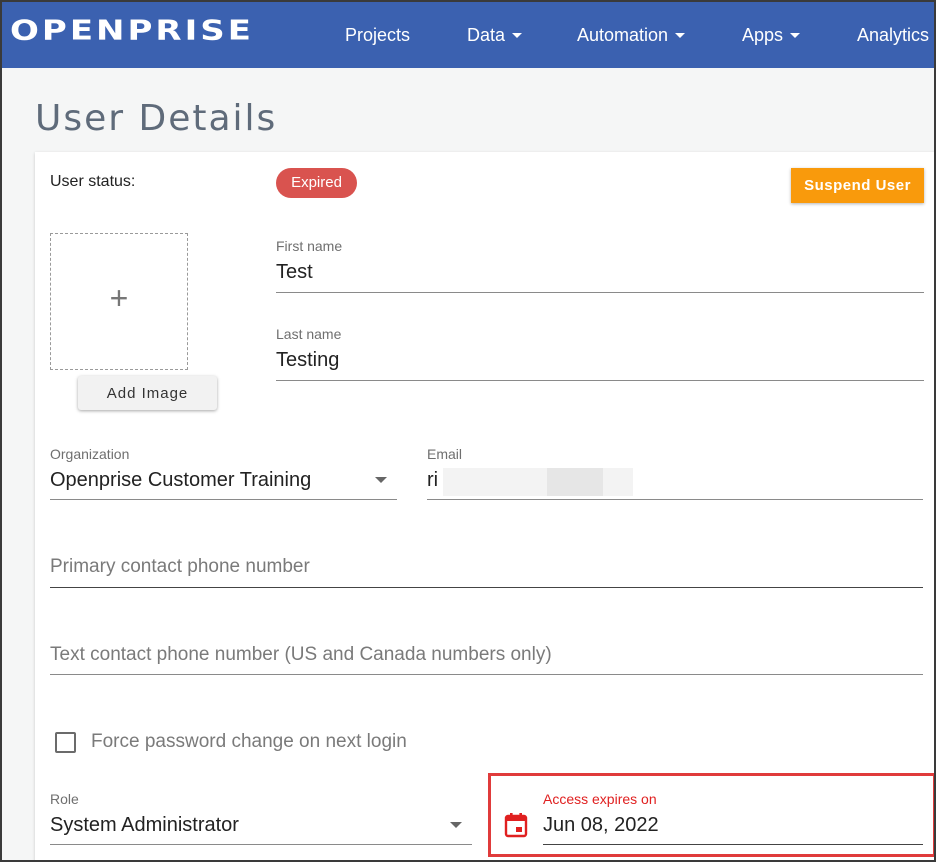 The height and width of the screenshot is (862, 936). I want to click on redacted-email, so click(538, 482).